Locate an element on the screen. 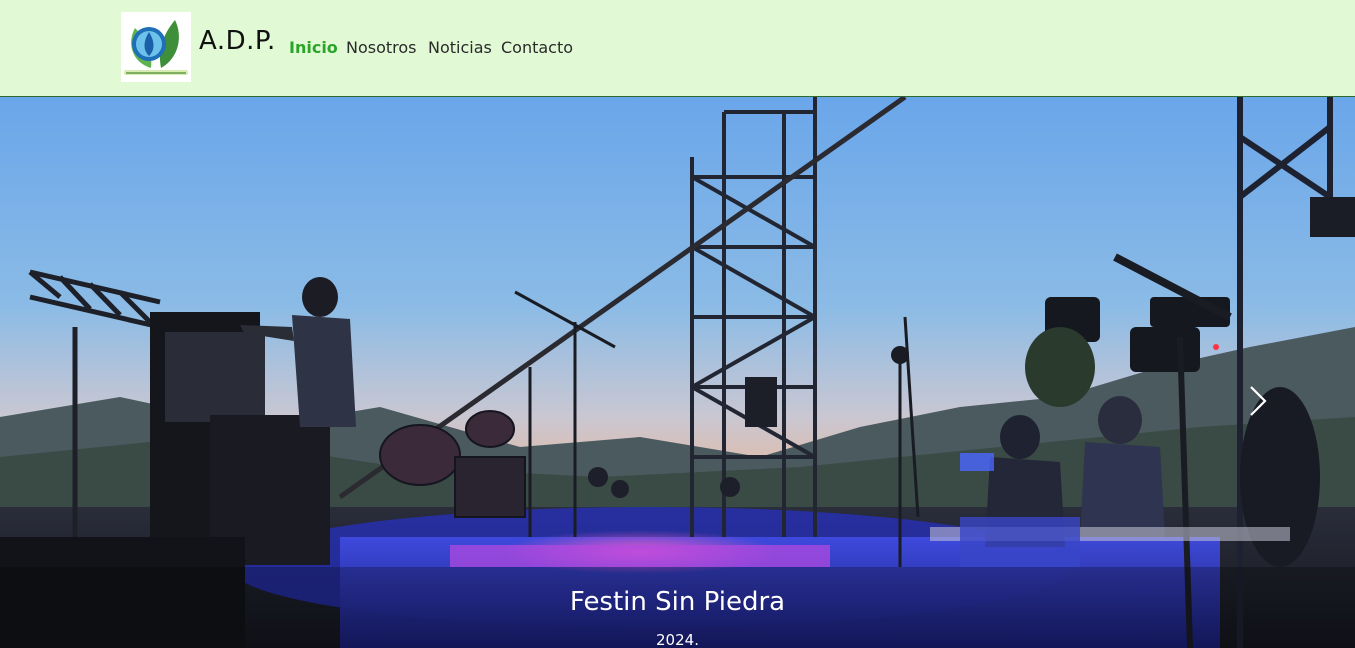 This screenshot has height=648, width=1355. logo-icon is located at coordinates (156, 47).